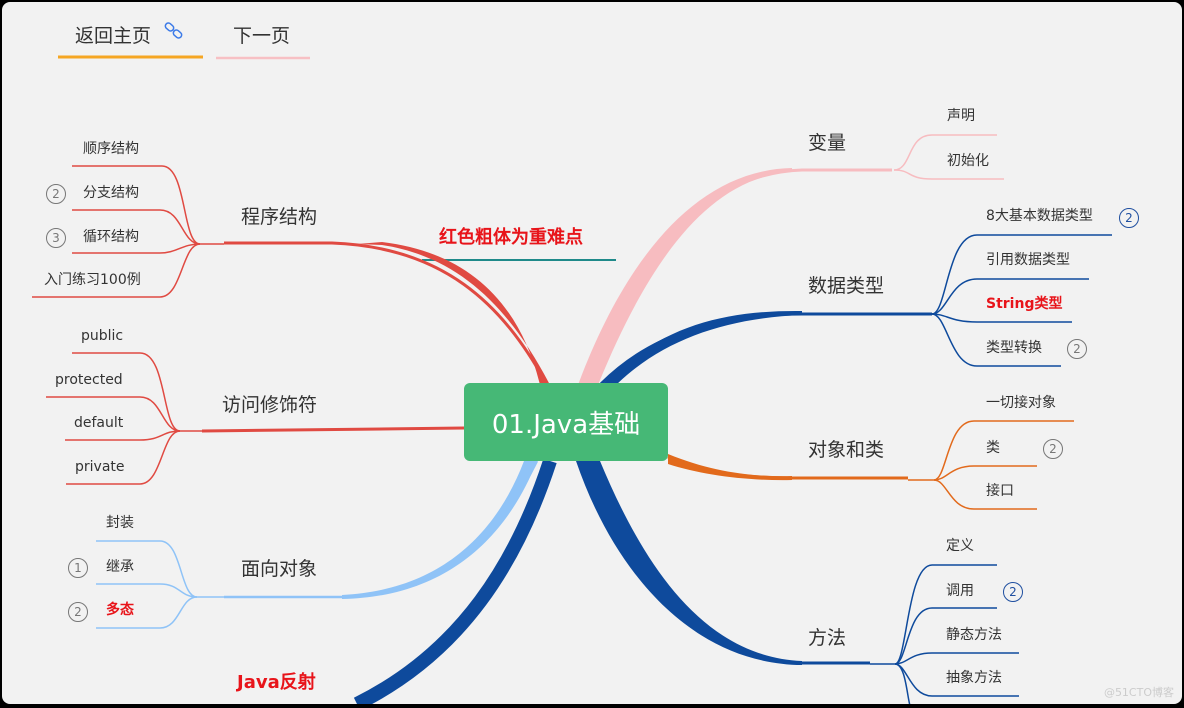 This screenshot has height=708, width=1184. Describe the element at coordinates (174, 31) in the screenshot. I see `link-icon` at that location.